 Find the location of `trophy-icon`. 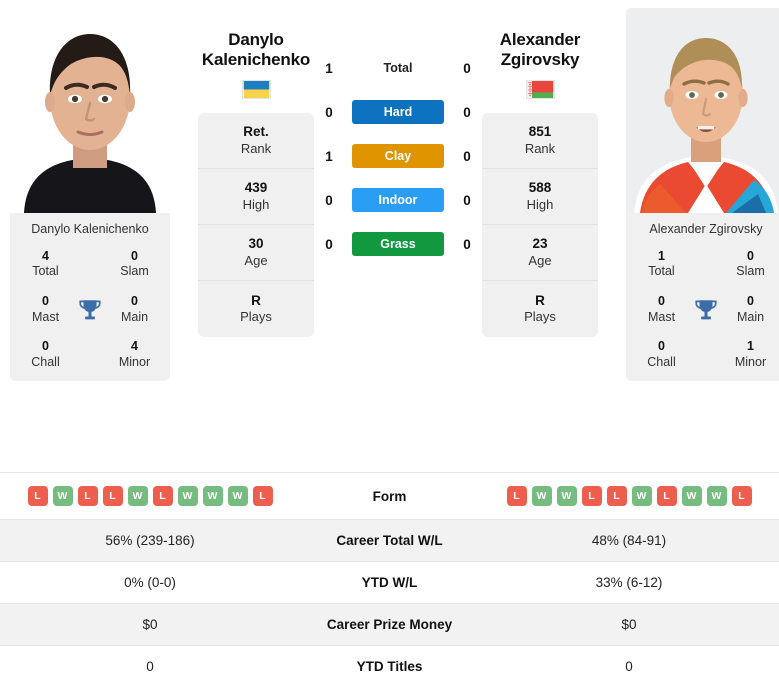

trophy-icon is located at coordinates (90, 310).